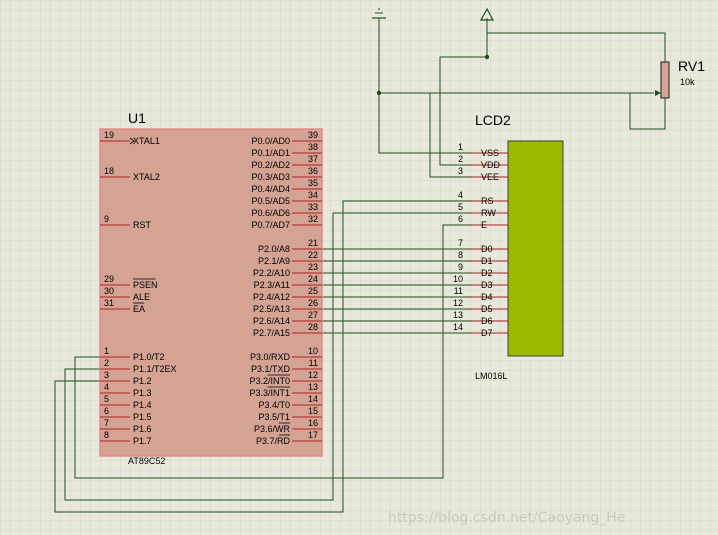 The image size is (718, 535). What do you see at coordinates (691, 66) in the screenshot?
I see `rv-ref-label: RV1` at bounding box center [691, 66].